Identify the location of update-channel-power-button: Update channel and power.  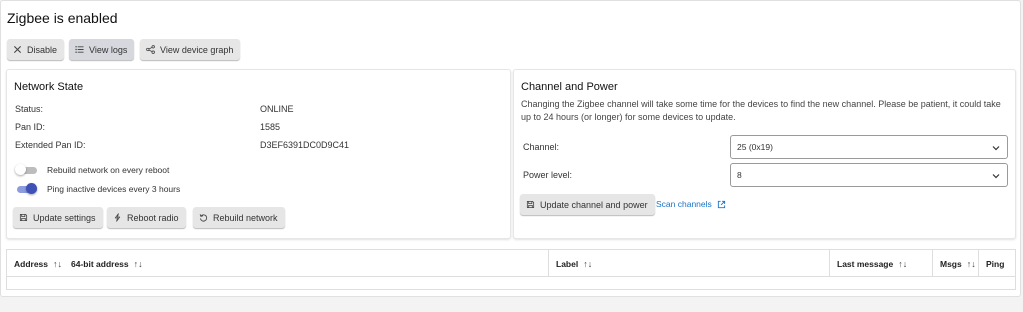
(587, 204).